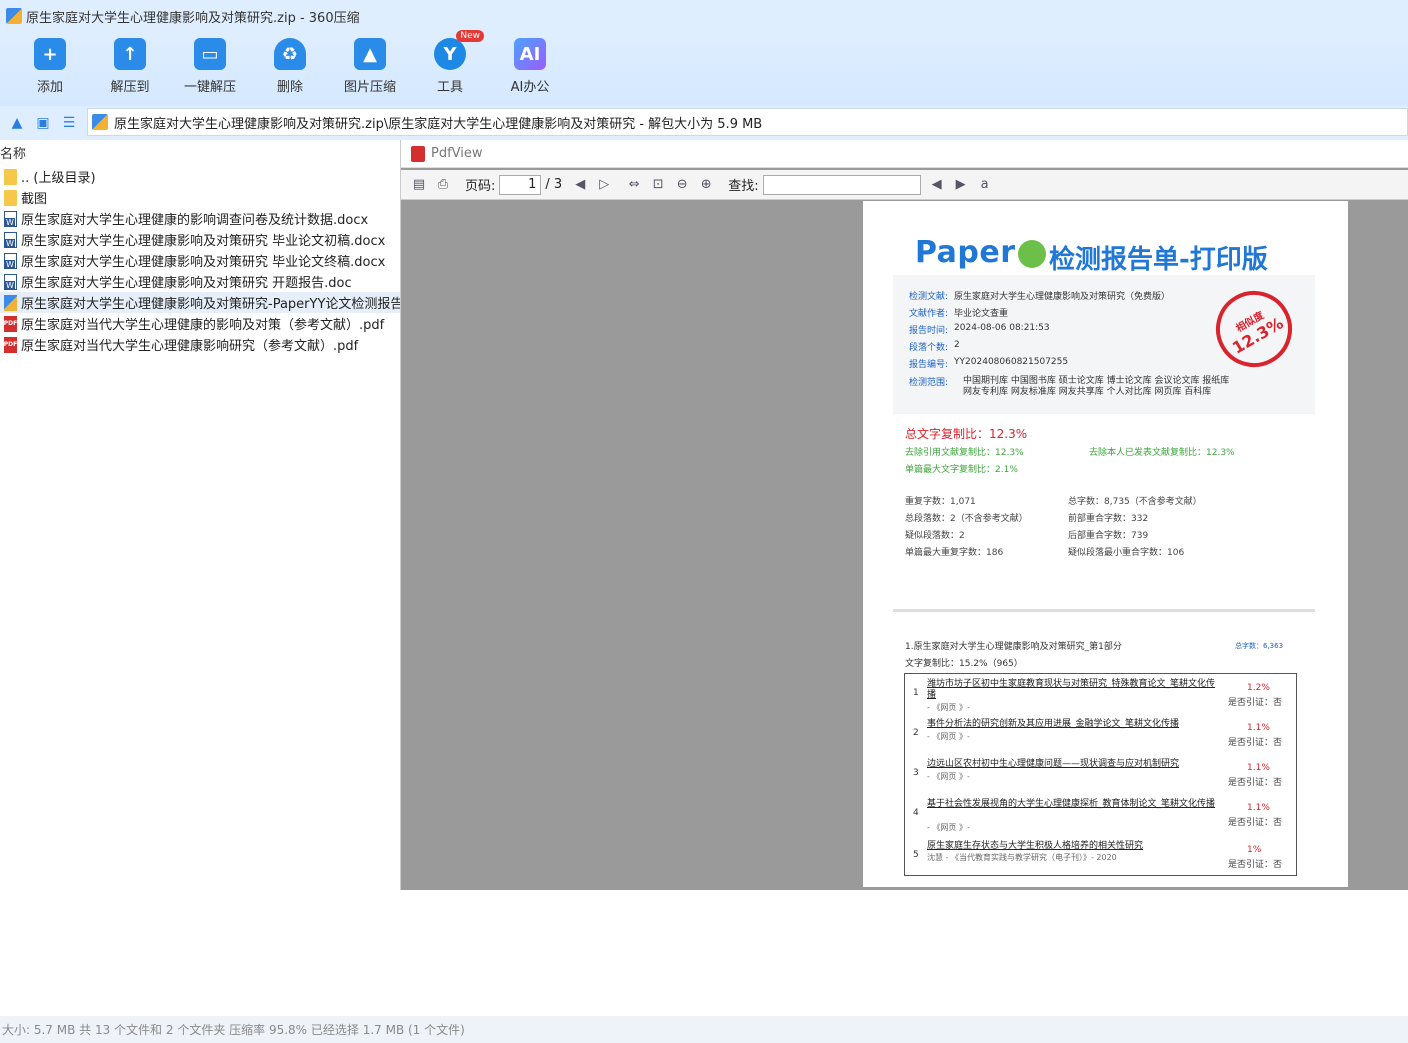 Image resolution: width=1408 pixels, height=1043 pixels. What do you see at coordinates (1108, 519) in the screenshot?
I see `stat-item: 前部重合字数：332` at bounding box center [1108, 519].